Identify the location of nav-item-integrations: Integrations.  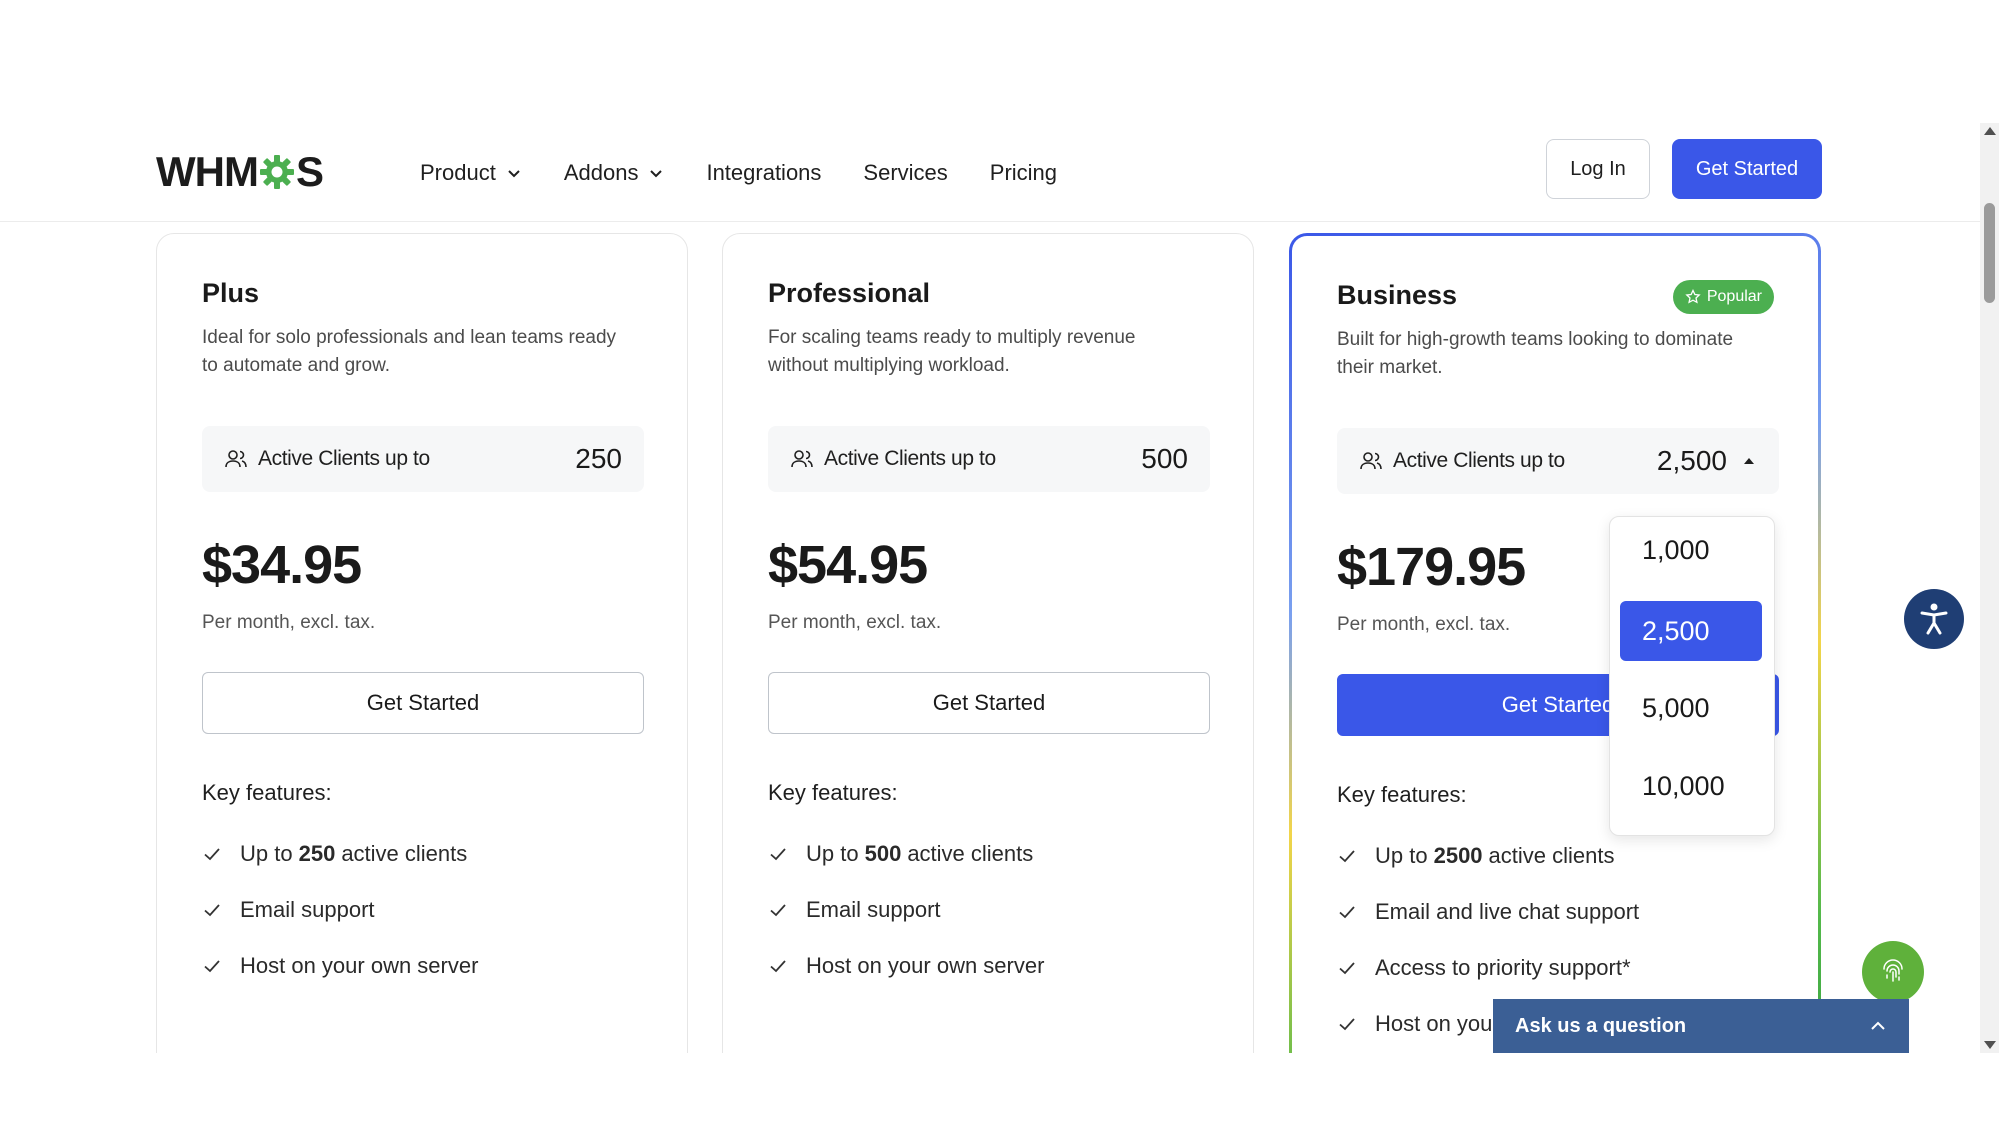
(763, 173).